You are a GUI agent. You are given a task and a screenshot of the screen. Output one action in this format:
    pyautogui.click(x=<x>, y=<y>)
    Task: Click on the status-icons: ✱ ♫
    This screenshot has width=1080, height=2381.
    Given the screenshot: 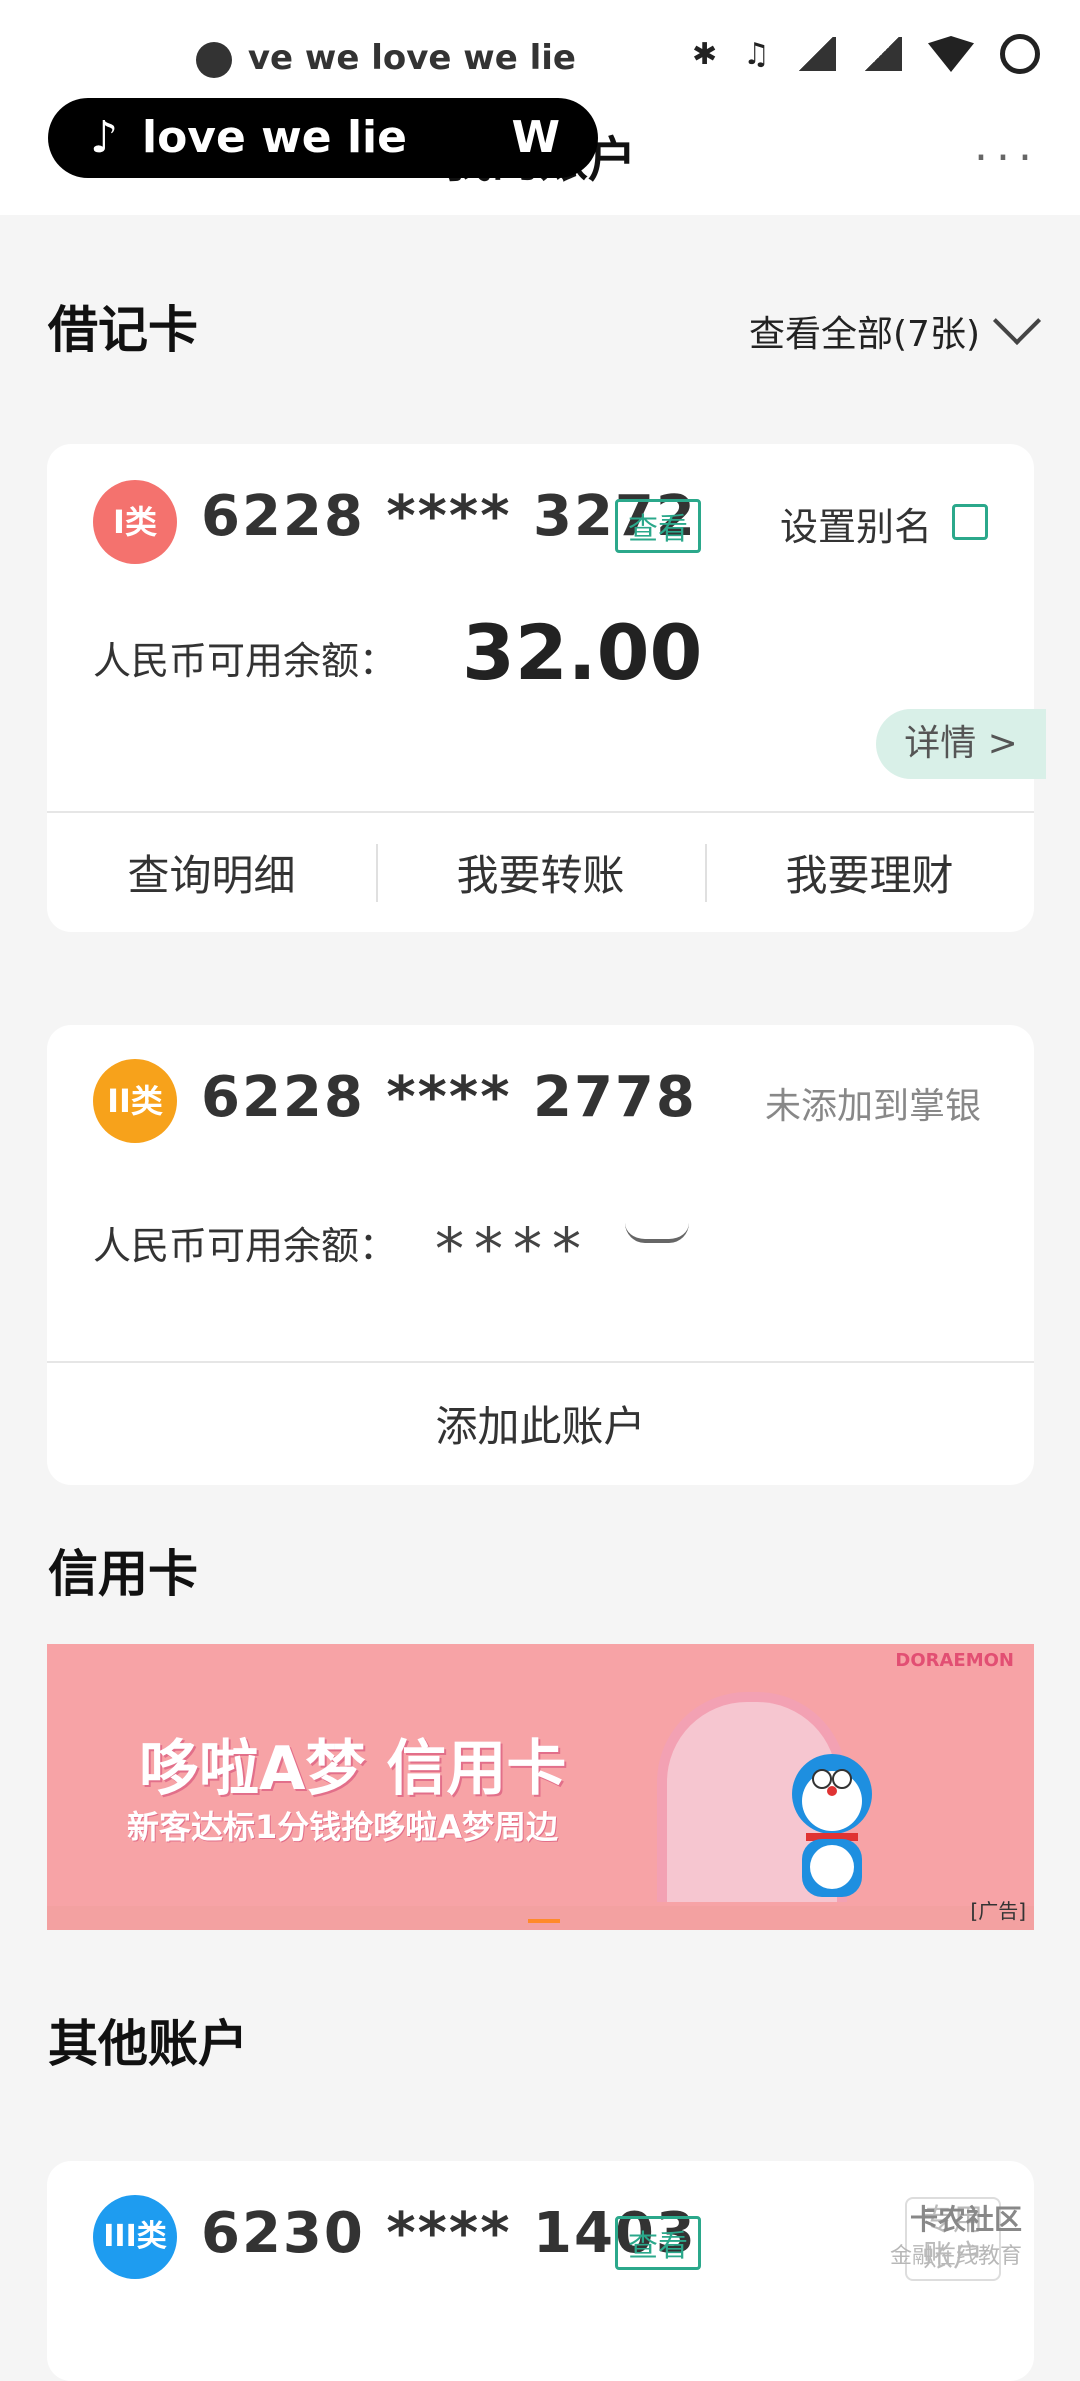 What is the action you would take?
    pyautogui.click(x=866, y=54)
    